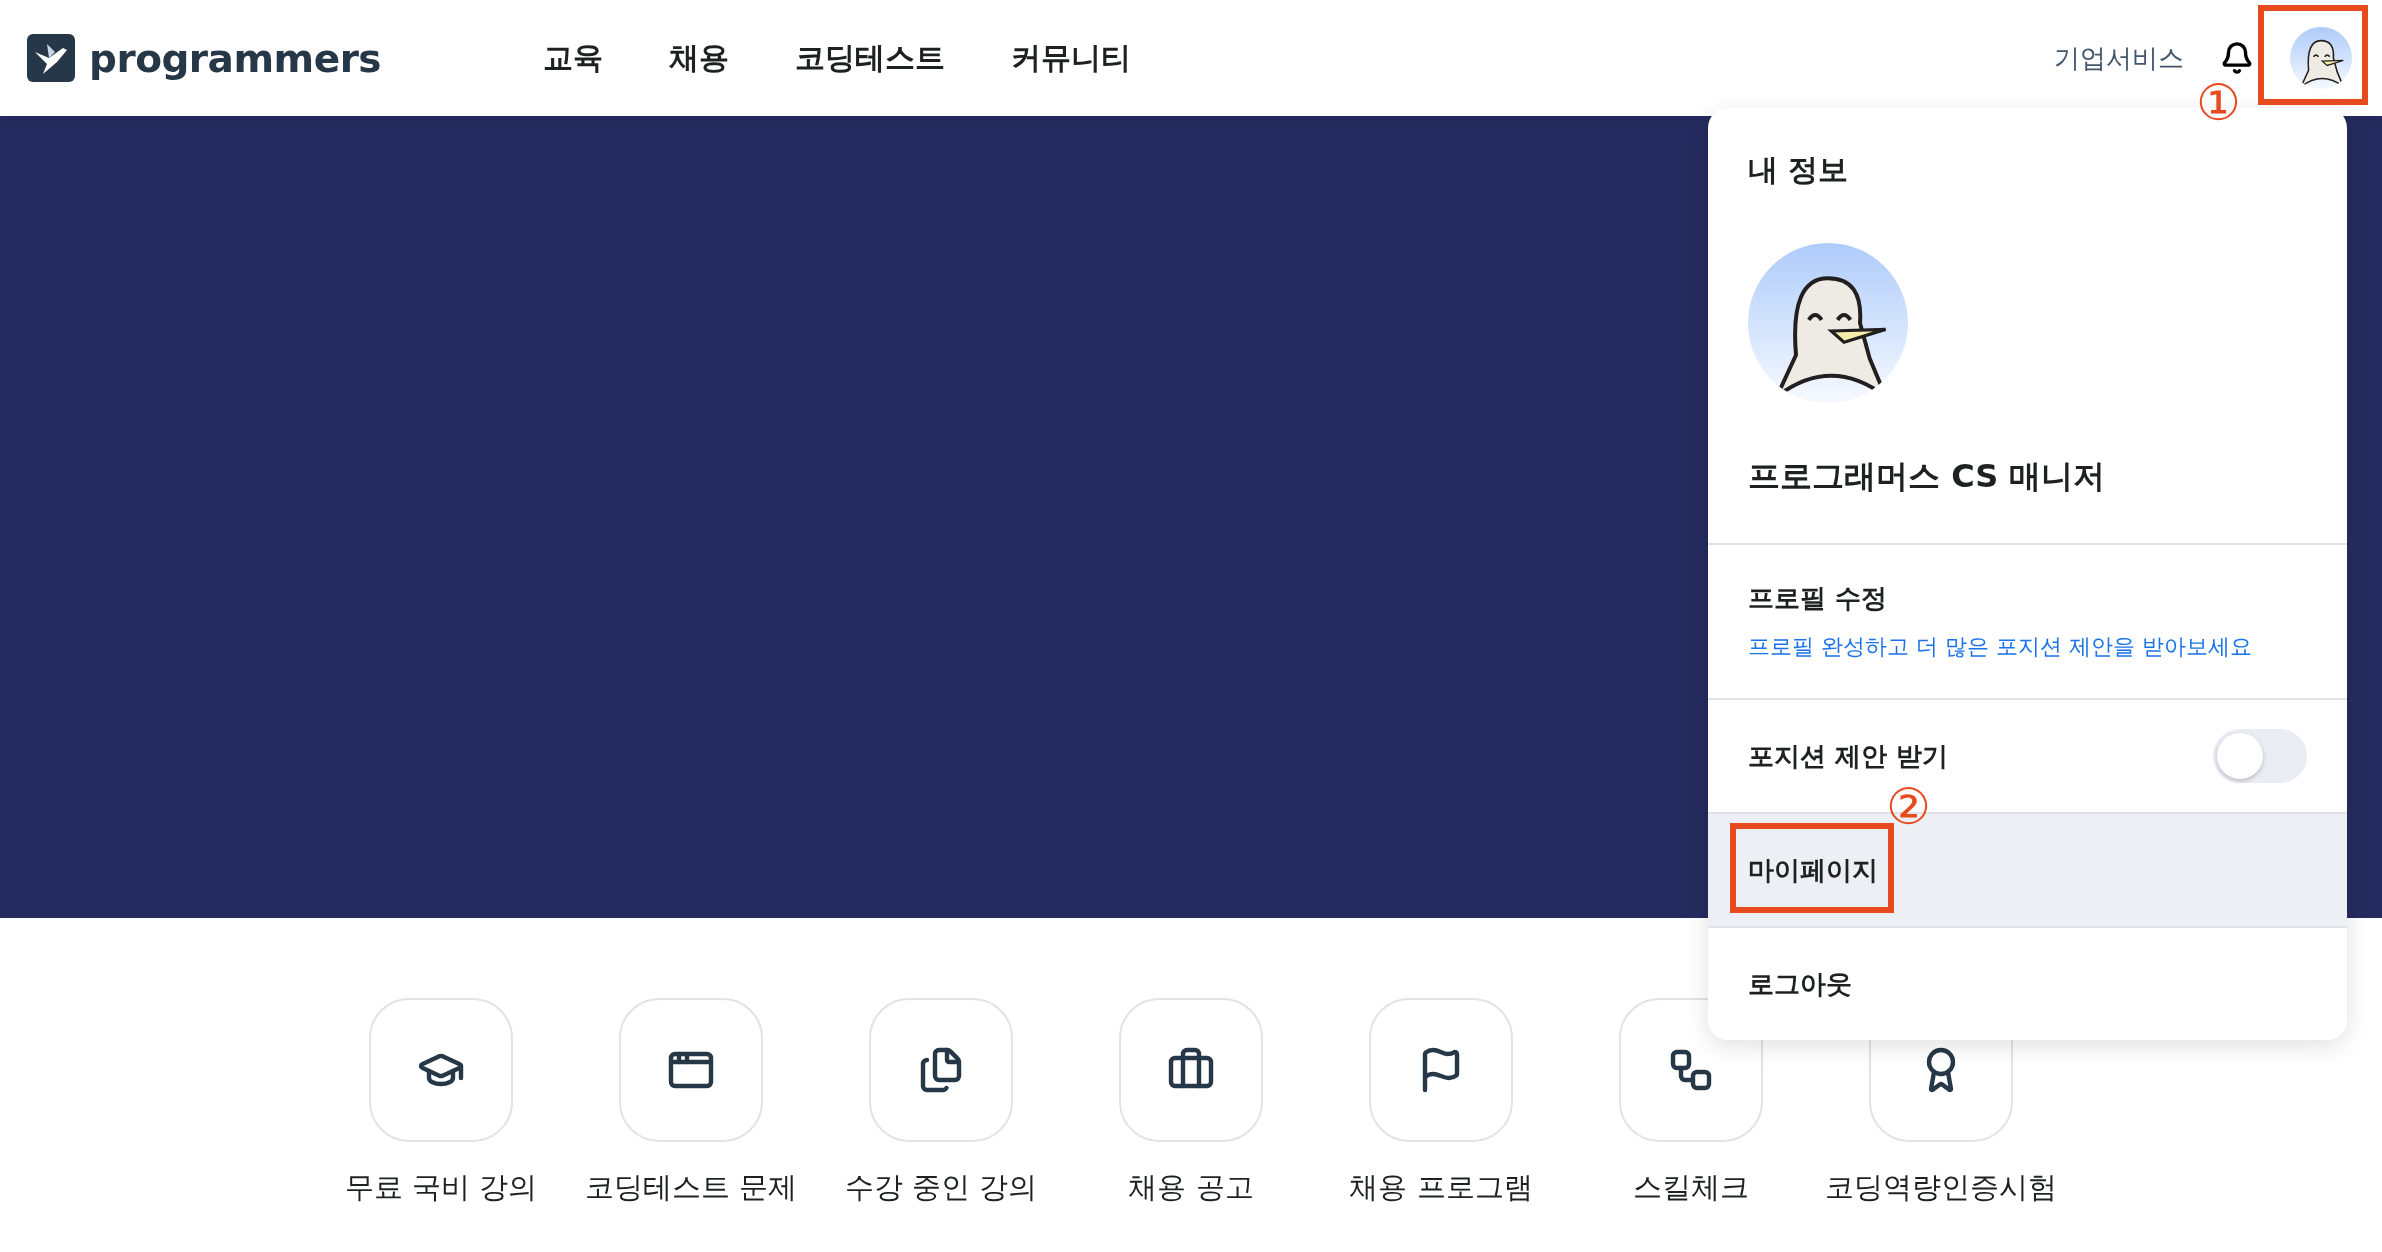 The height and width of the screenshot is (1252, 2382). I want to click on shortcut-label: 무료 국비 강의, so click(441, 1188).